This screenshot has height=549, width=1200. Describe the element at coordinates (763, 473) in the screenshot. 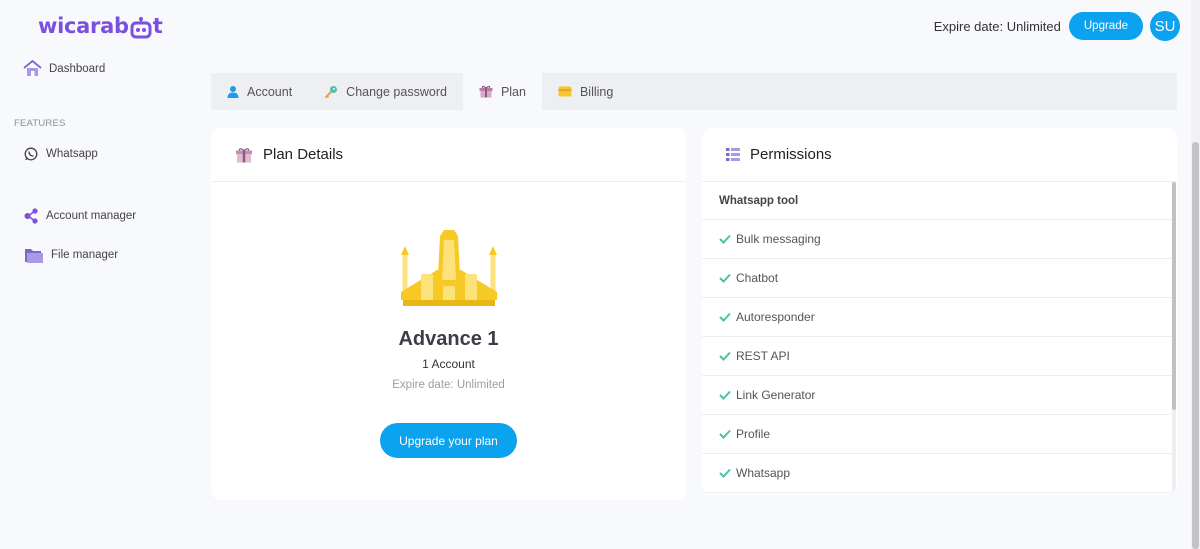

I see `permission-label: Whatsapp` at that location.